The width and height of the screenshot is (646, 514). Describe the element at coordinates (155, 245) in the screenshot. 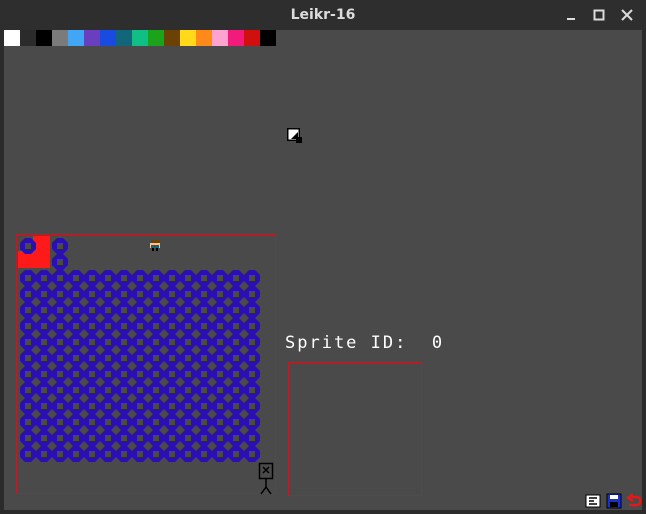

I see `character-sprite` at that location.